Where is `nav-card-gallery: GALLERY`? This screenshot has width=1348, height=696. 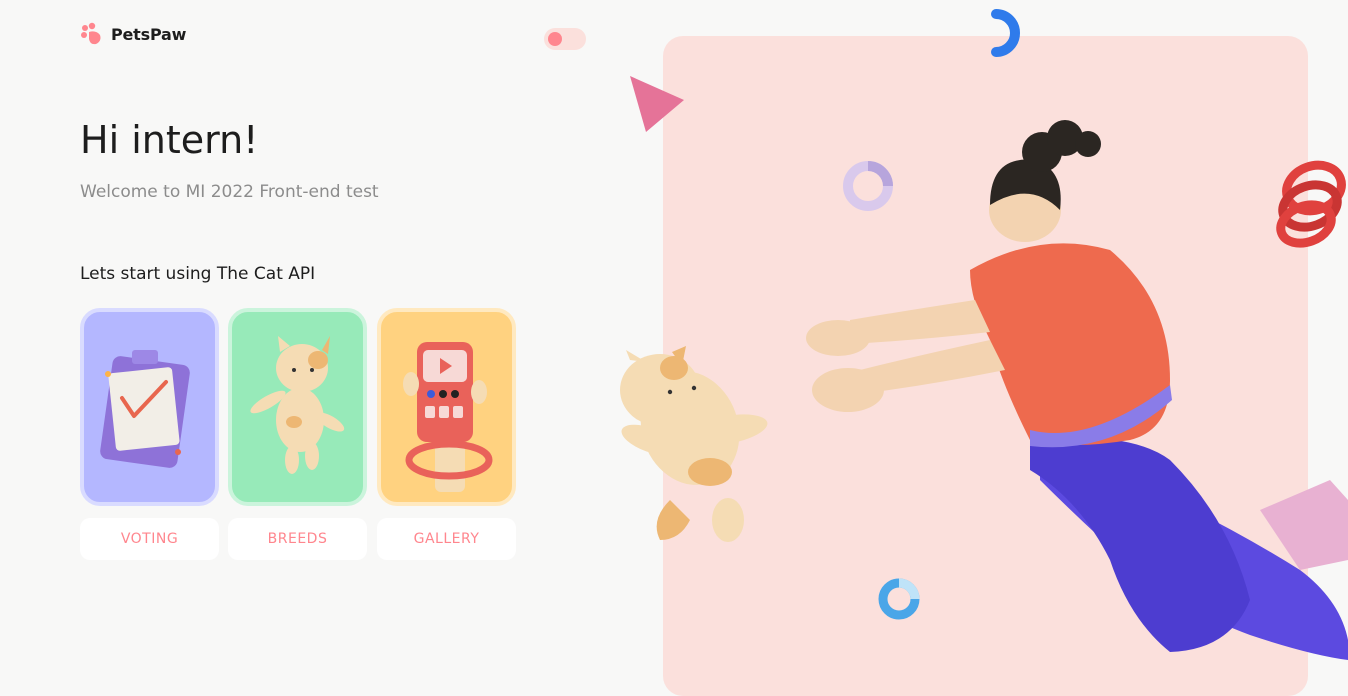
nav-card-gallery: GALLERY is located at coordinates (446, 434).